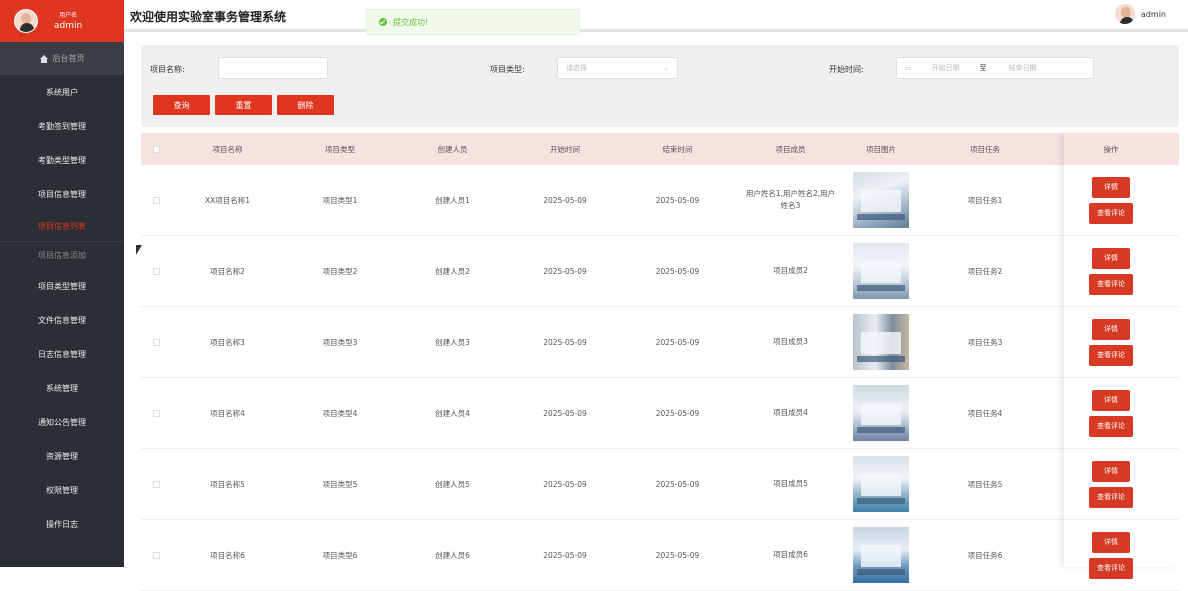  I want to click on reset-button: 重置, so click(243, 105).